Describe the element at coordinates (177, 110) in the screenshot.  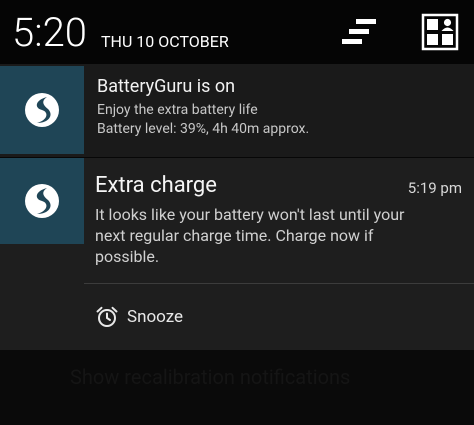
I see `notification-text: Enjoy the extra battery life` at that location.